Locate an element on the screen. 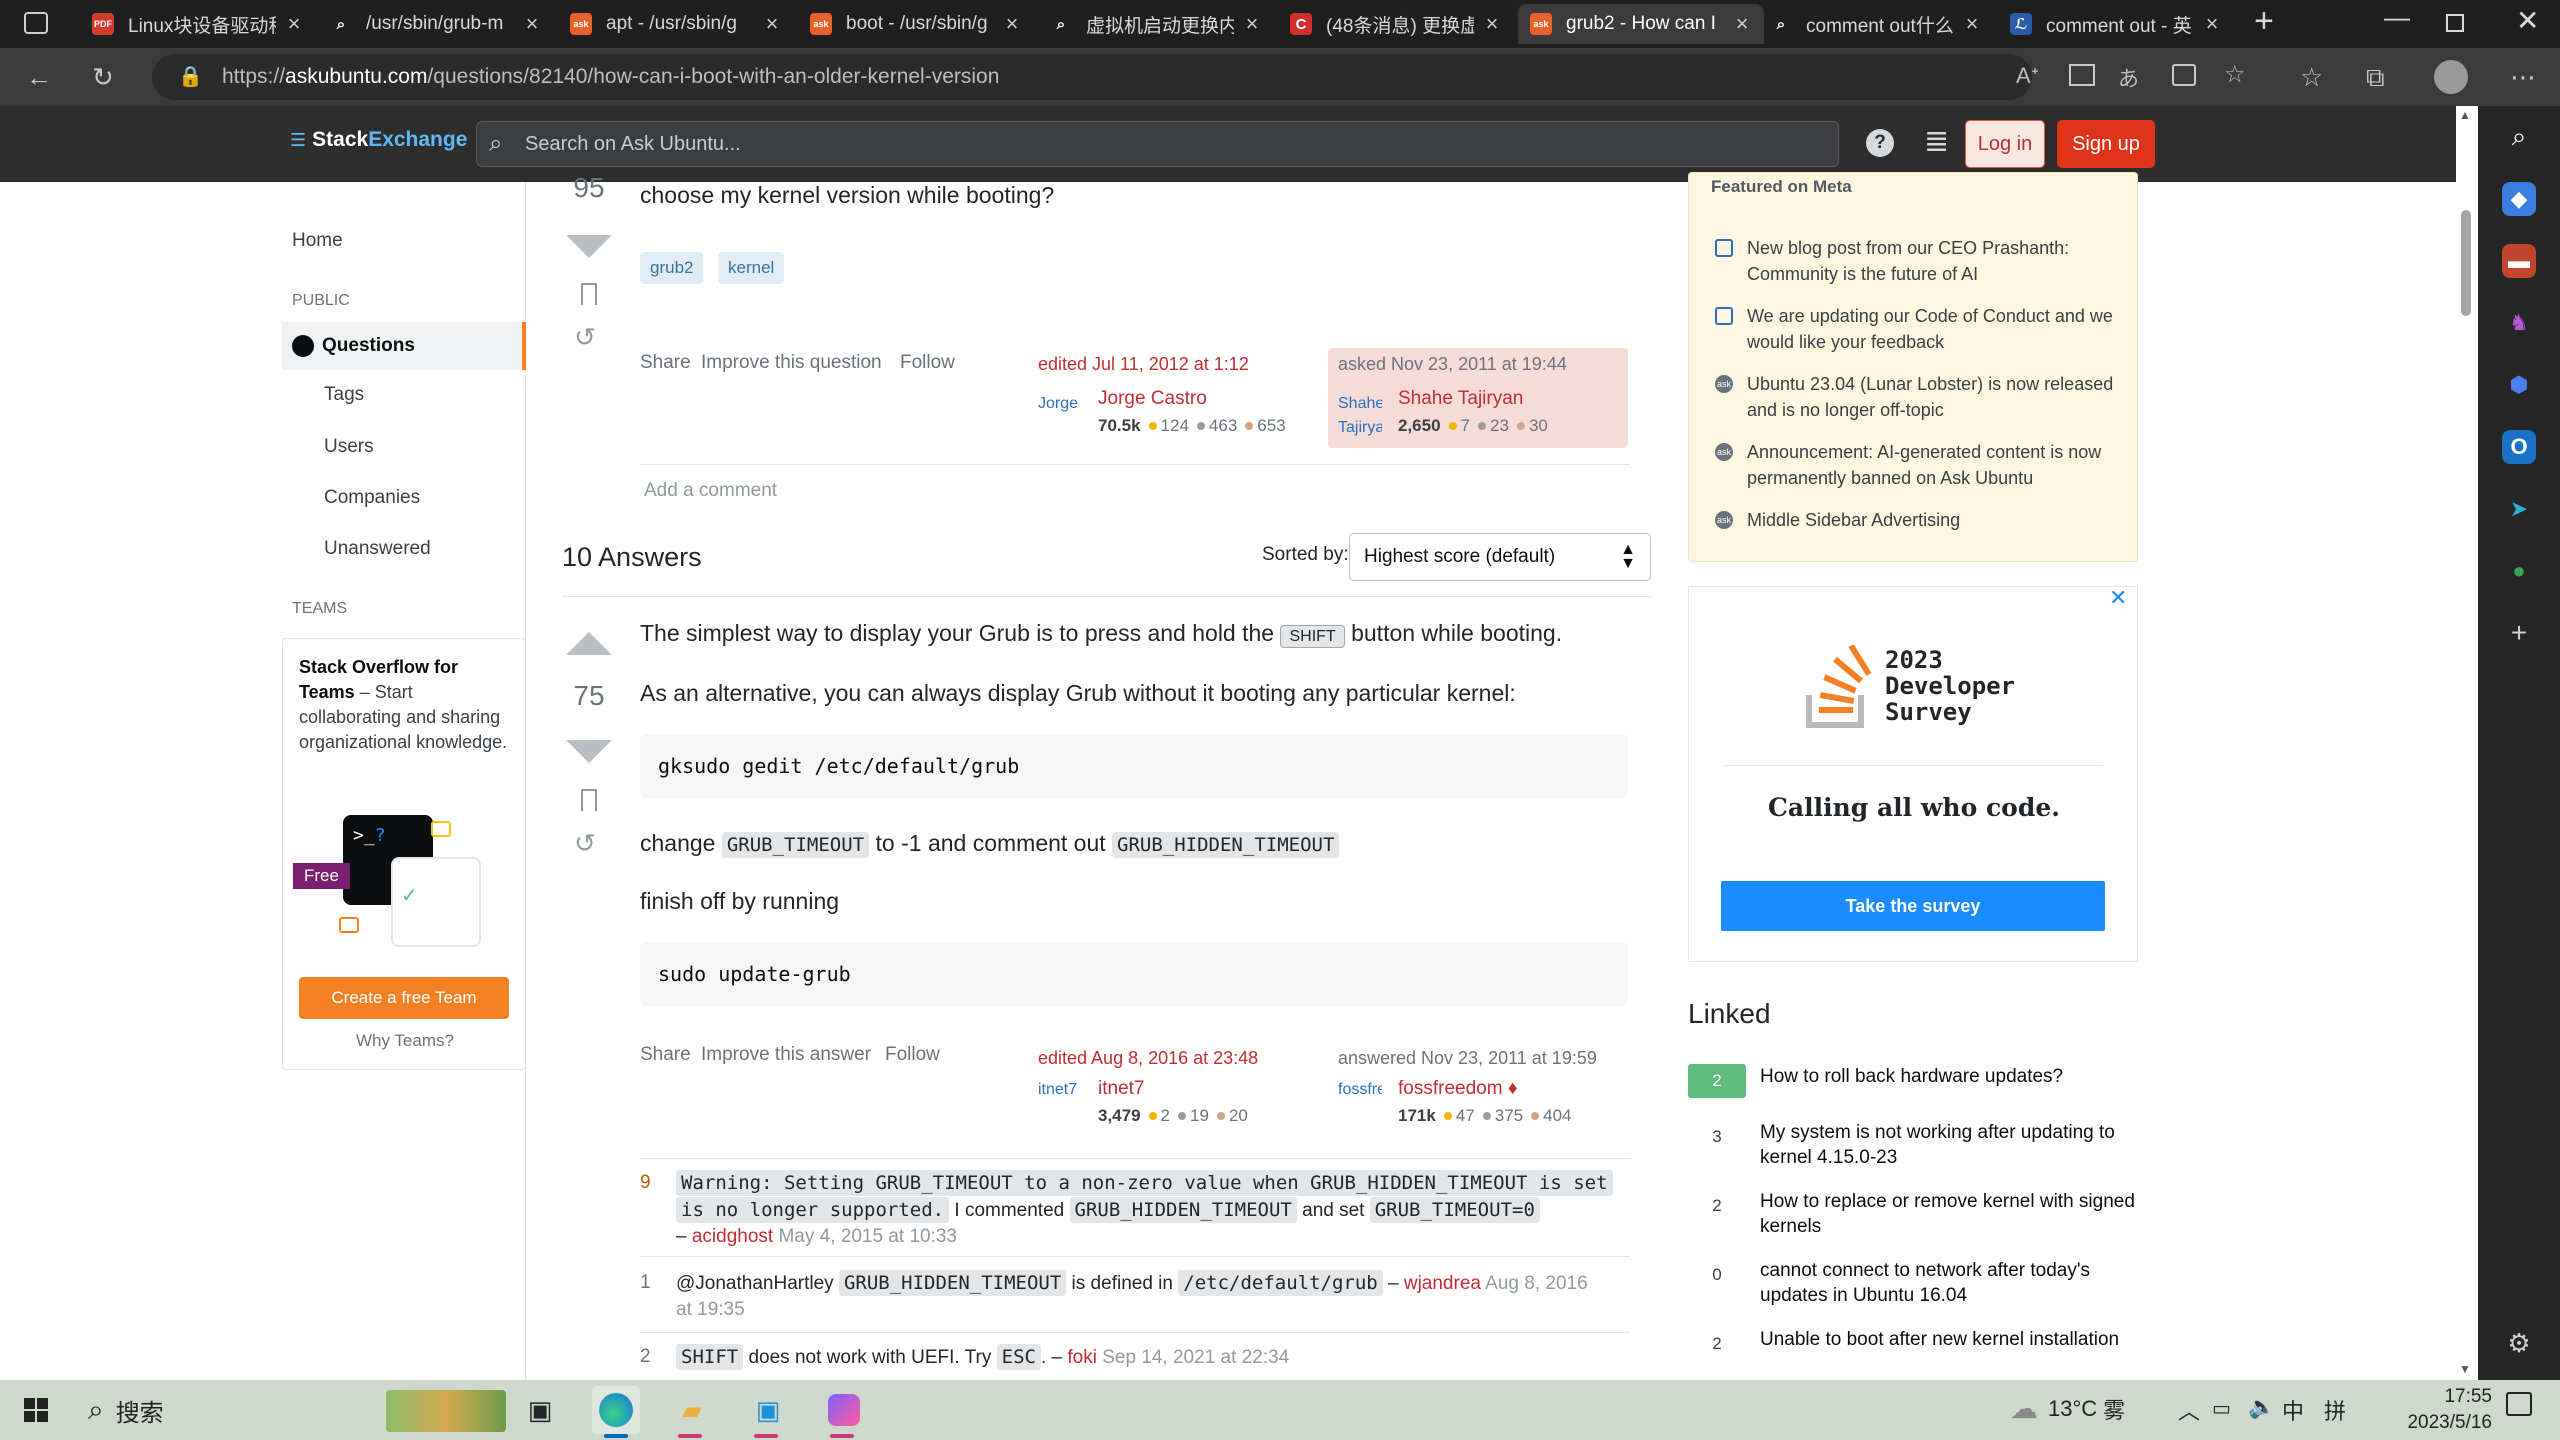 The image size is (2560, 1440). edge-taskbar-icon is located at coordinates (616, 1410).